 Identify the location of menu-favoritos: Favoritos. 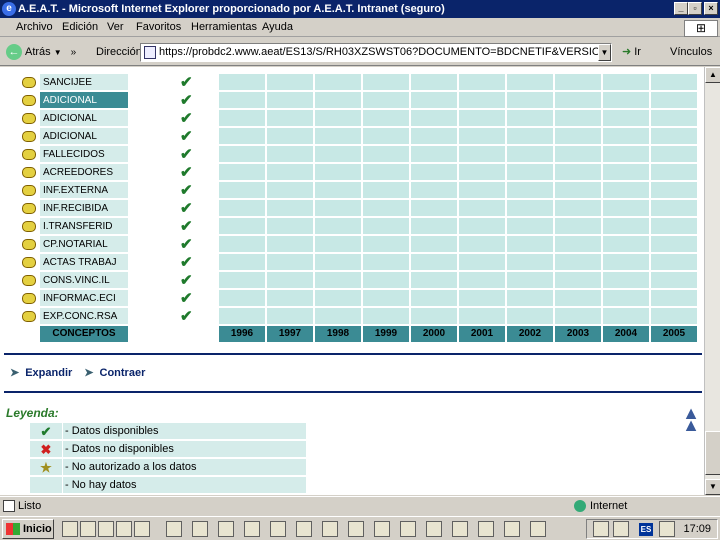
(158, 27).